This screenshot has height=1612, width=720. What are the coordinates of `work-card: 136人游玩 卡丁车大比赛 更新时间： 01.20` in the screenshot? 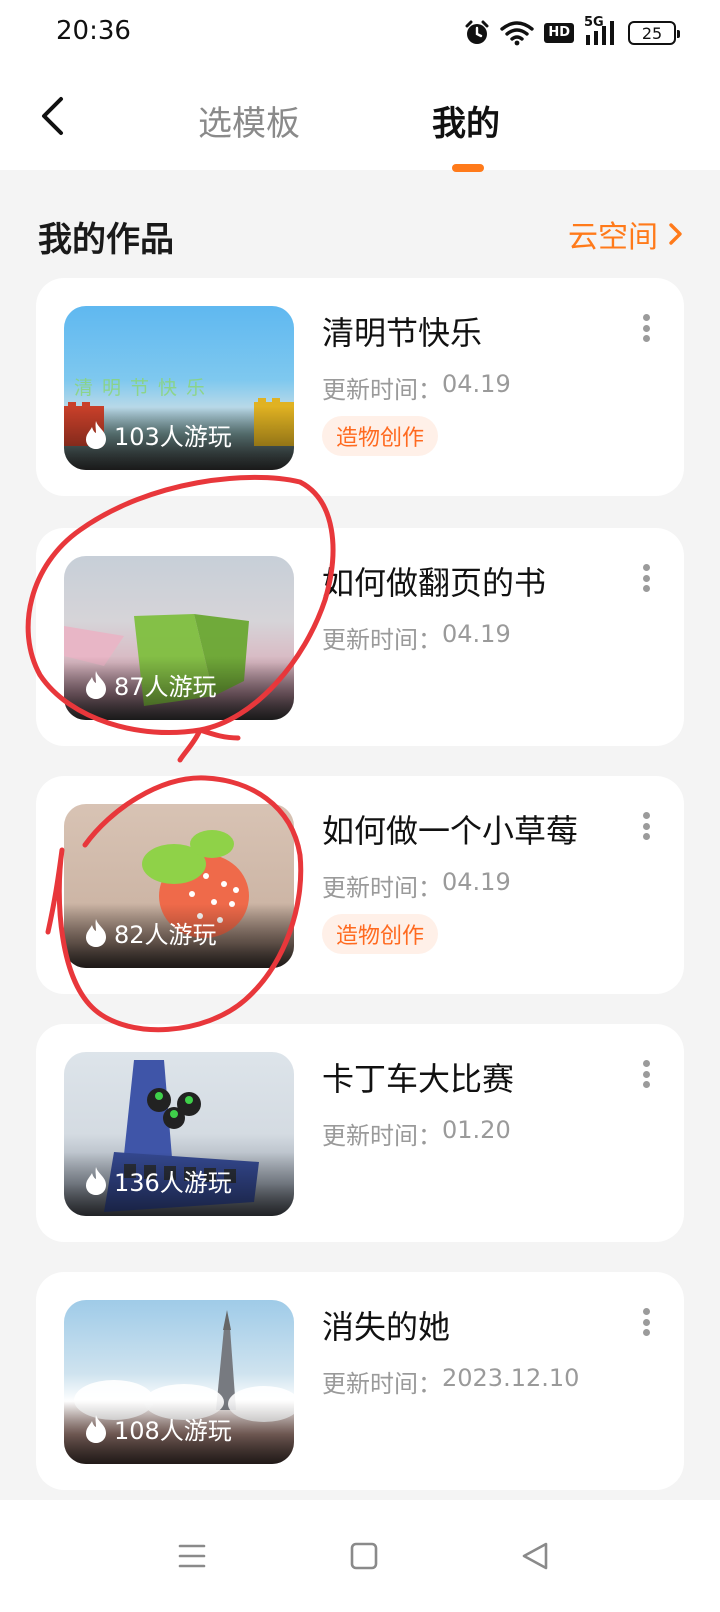 It's located at (360, 1133).